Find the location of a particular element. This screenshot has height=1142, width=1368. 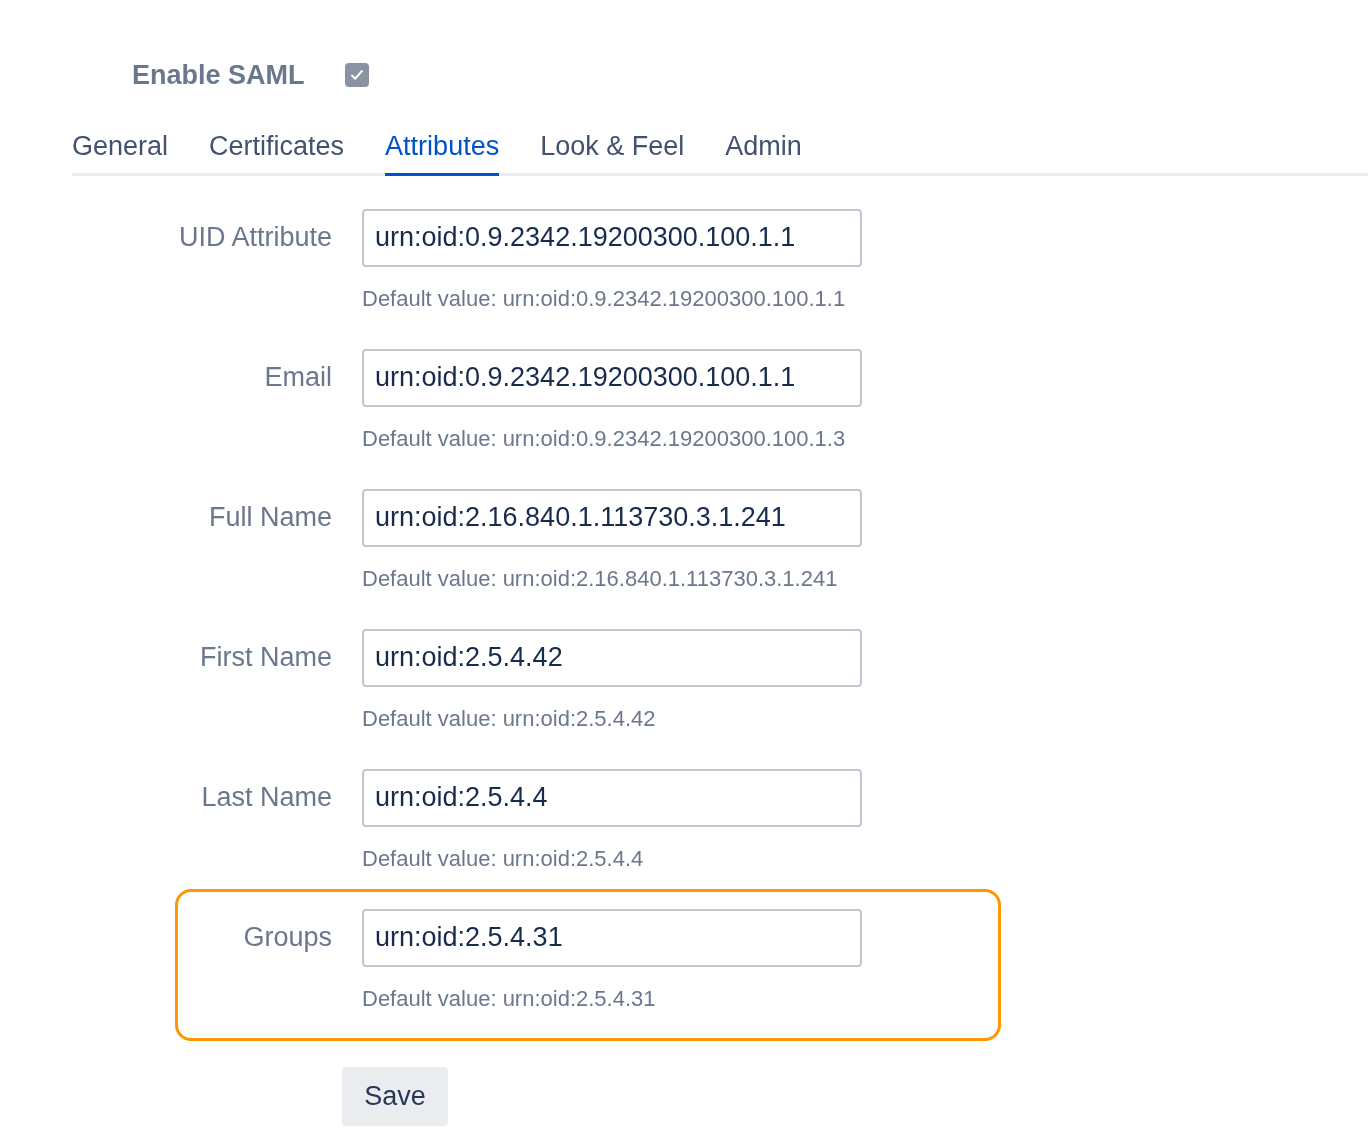

save-button: Save is located at coordinates (395, 1096).